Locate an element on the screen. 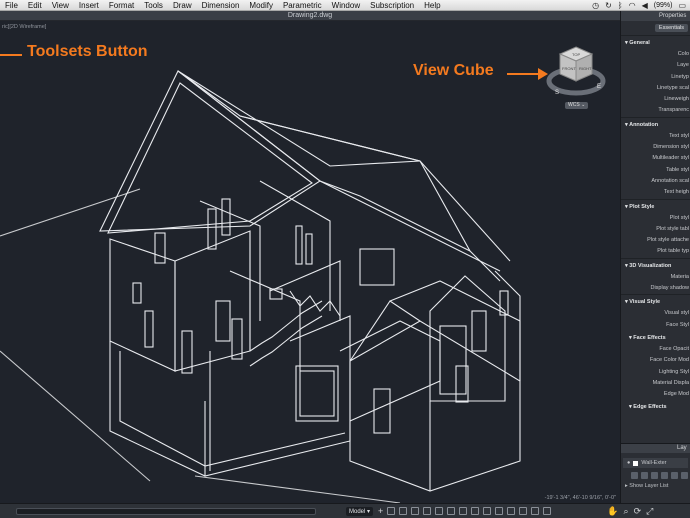 The width and height of the screenshot is (690, 518). property-row: Plot table typ is located at coordinates (655, 251).